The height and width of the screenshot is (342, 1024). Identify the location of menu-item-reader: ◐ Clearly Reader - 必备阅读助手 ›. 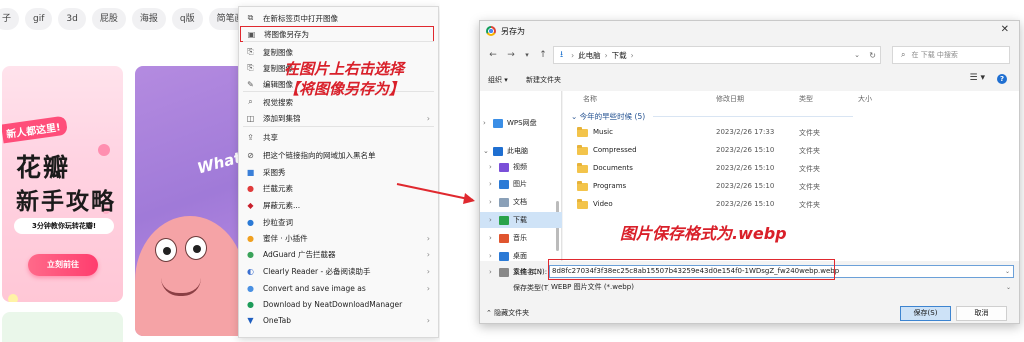
(338, 271).